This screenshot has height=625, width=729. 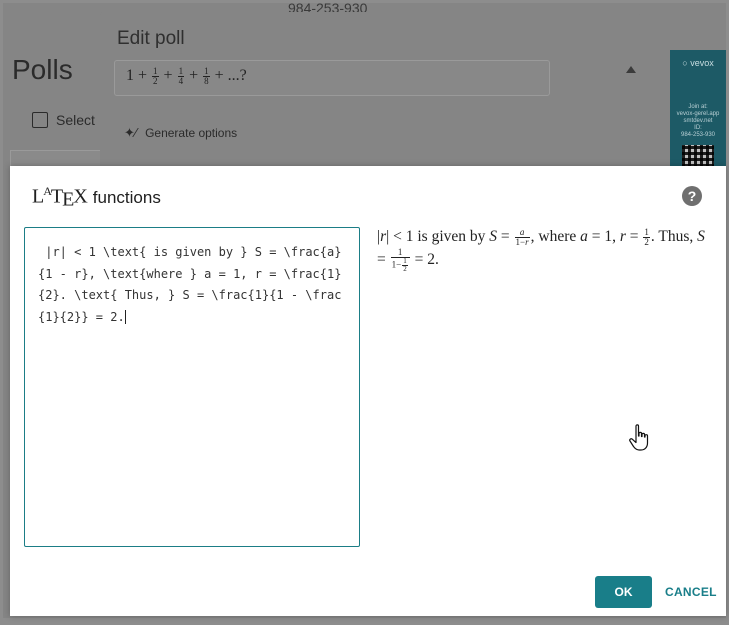 What do you see at coordinates (631, 69) in the screenshot?
I see `scroll-up-icon` at bounding box center [631, 69].